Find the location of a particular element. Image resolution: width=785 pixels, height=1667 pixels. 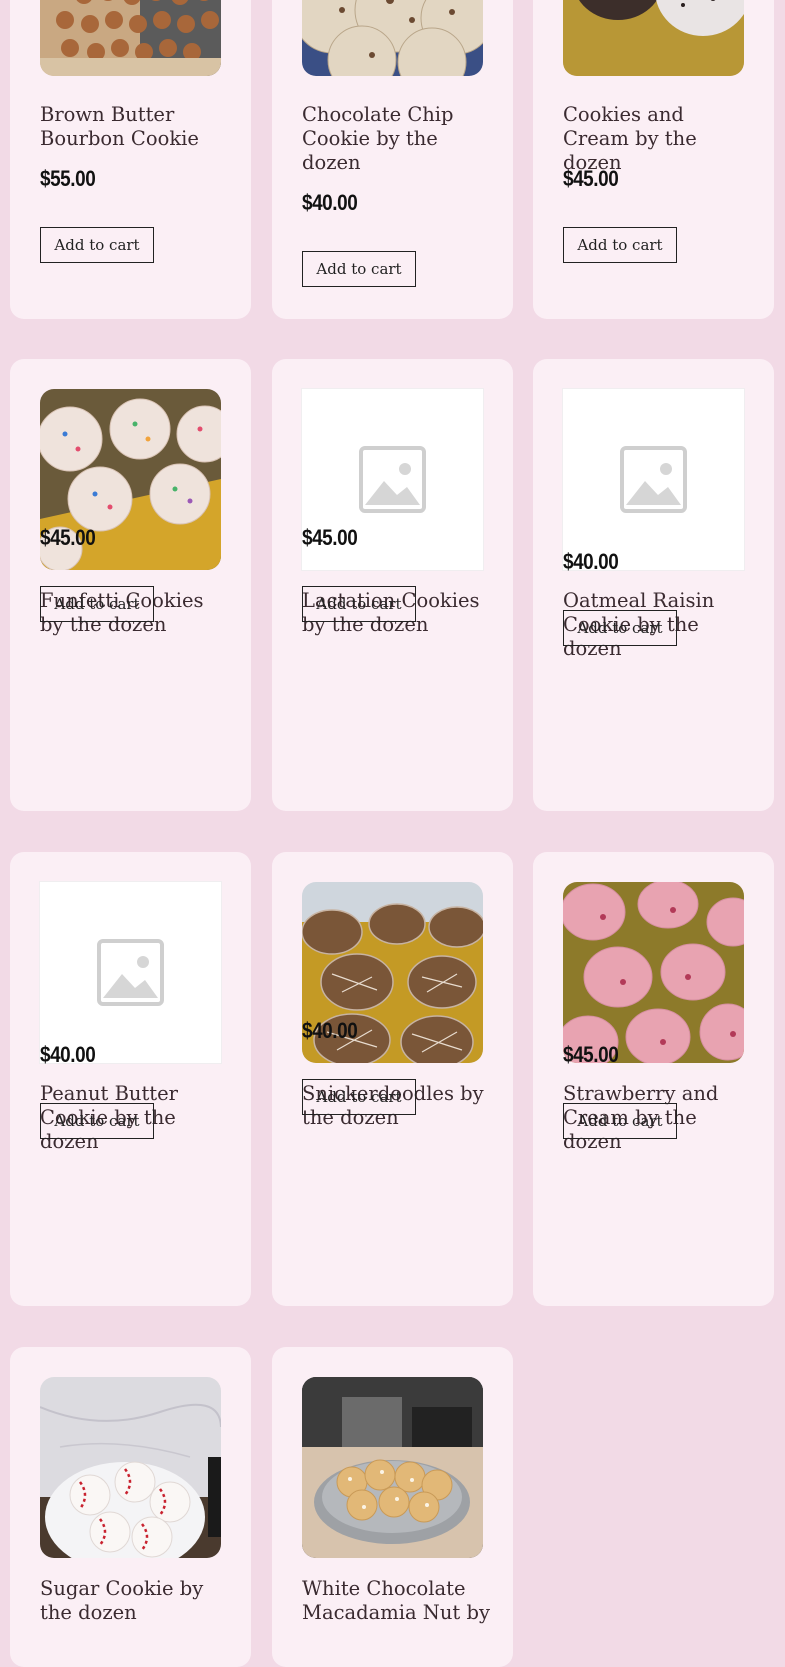

product-card: White Chocolate Macadamia Nut by is located at coordinates (392, 1507).